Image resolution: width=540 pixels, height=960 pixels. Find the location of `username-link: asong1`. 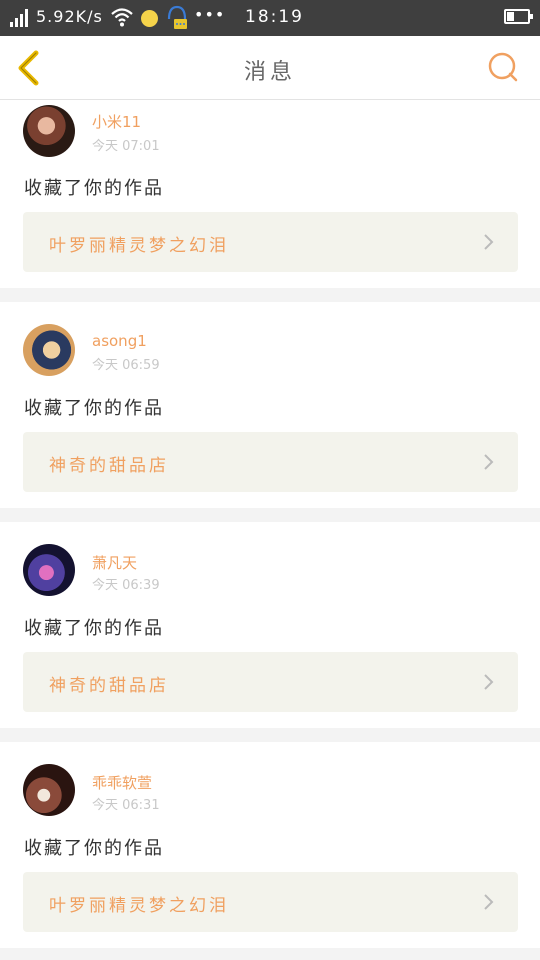

username-link: asong1 is located at coordinates (119, 341).